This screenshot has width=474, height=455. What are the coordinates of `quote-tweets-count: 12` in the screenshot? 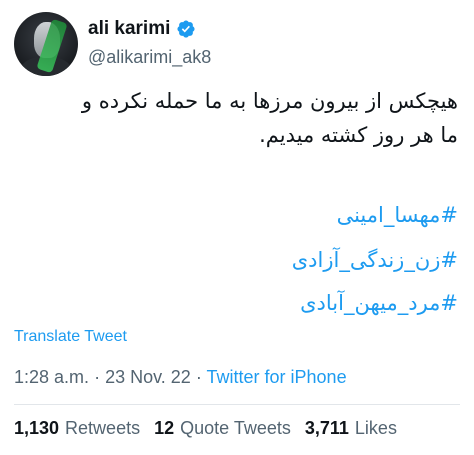 It's located at (164, 428).